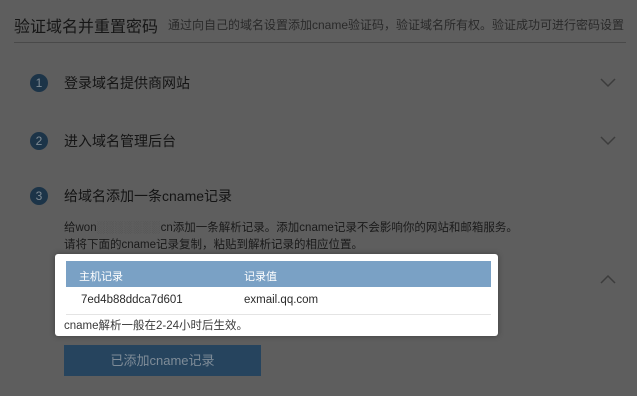 Image resolution: width=637 pixels, height=396 pixels. Describe the element at coordinates (278, 274) in the screenshot. I see `cname-table-header: 主机记录 记录值` at that location.